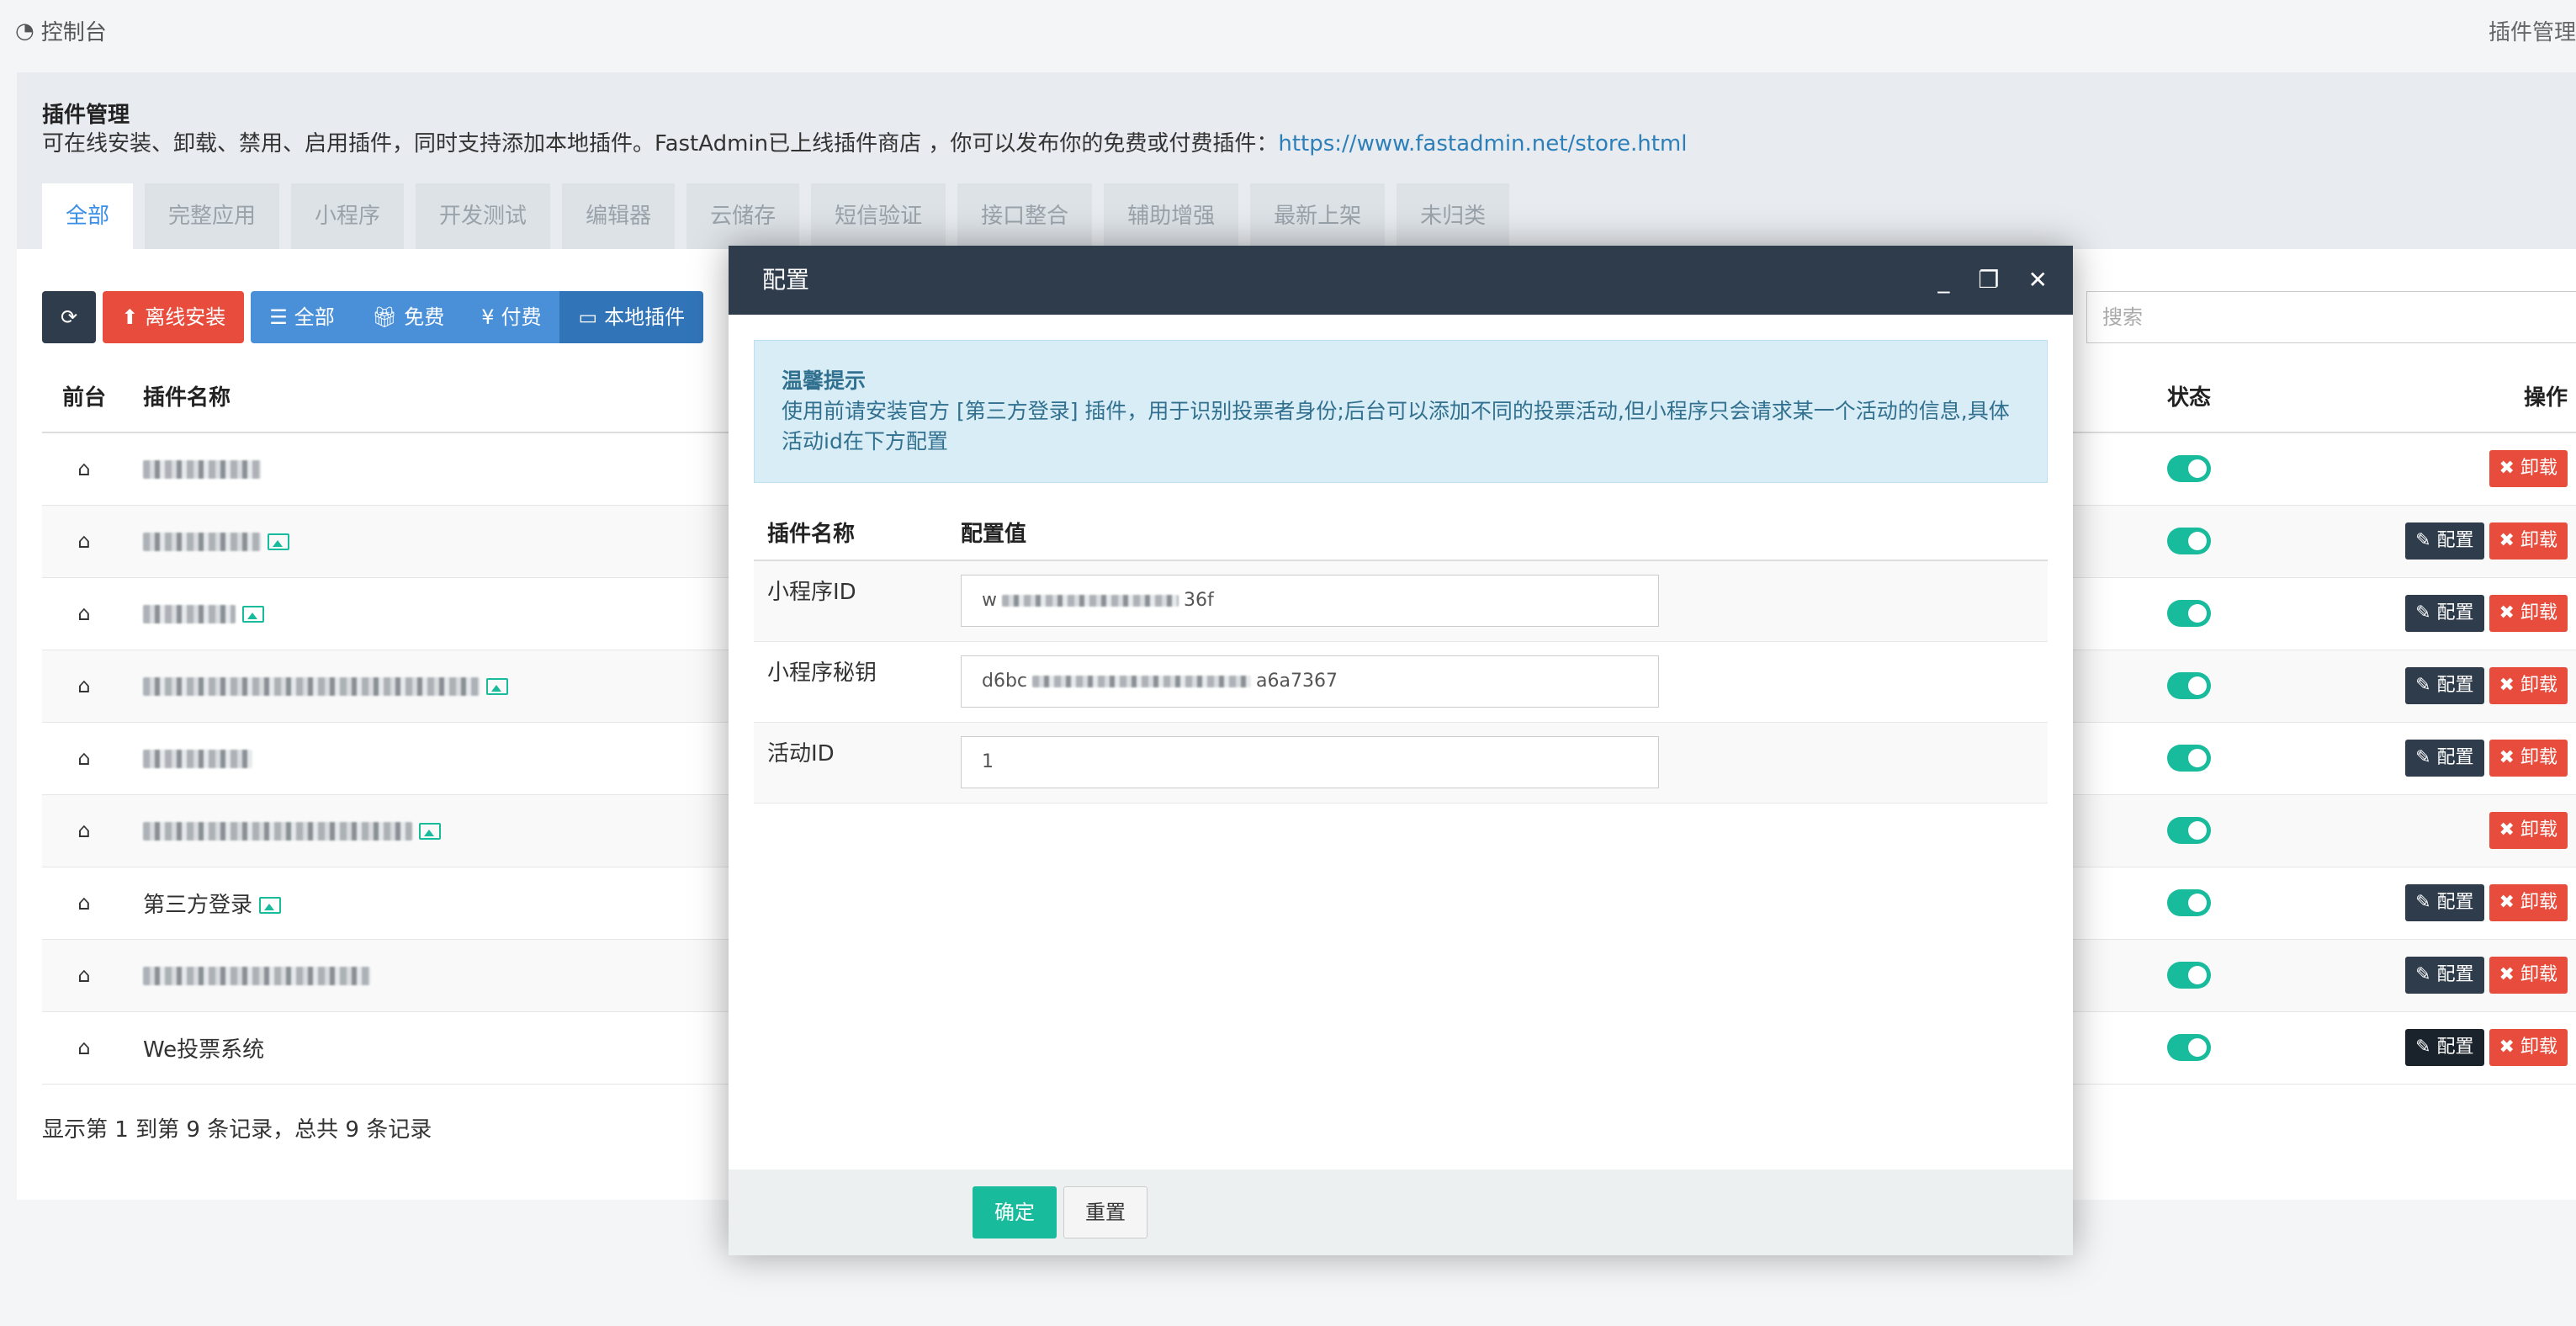 This screenshot has height=1326, width=2576. Describe the element at coordinates (130, 317) in the screenshot. I see `upload-icon: ⬆` at that location.